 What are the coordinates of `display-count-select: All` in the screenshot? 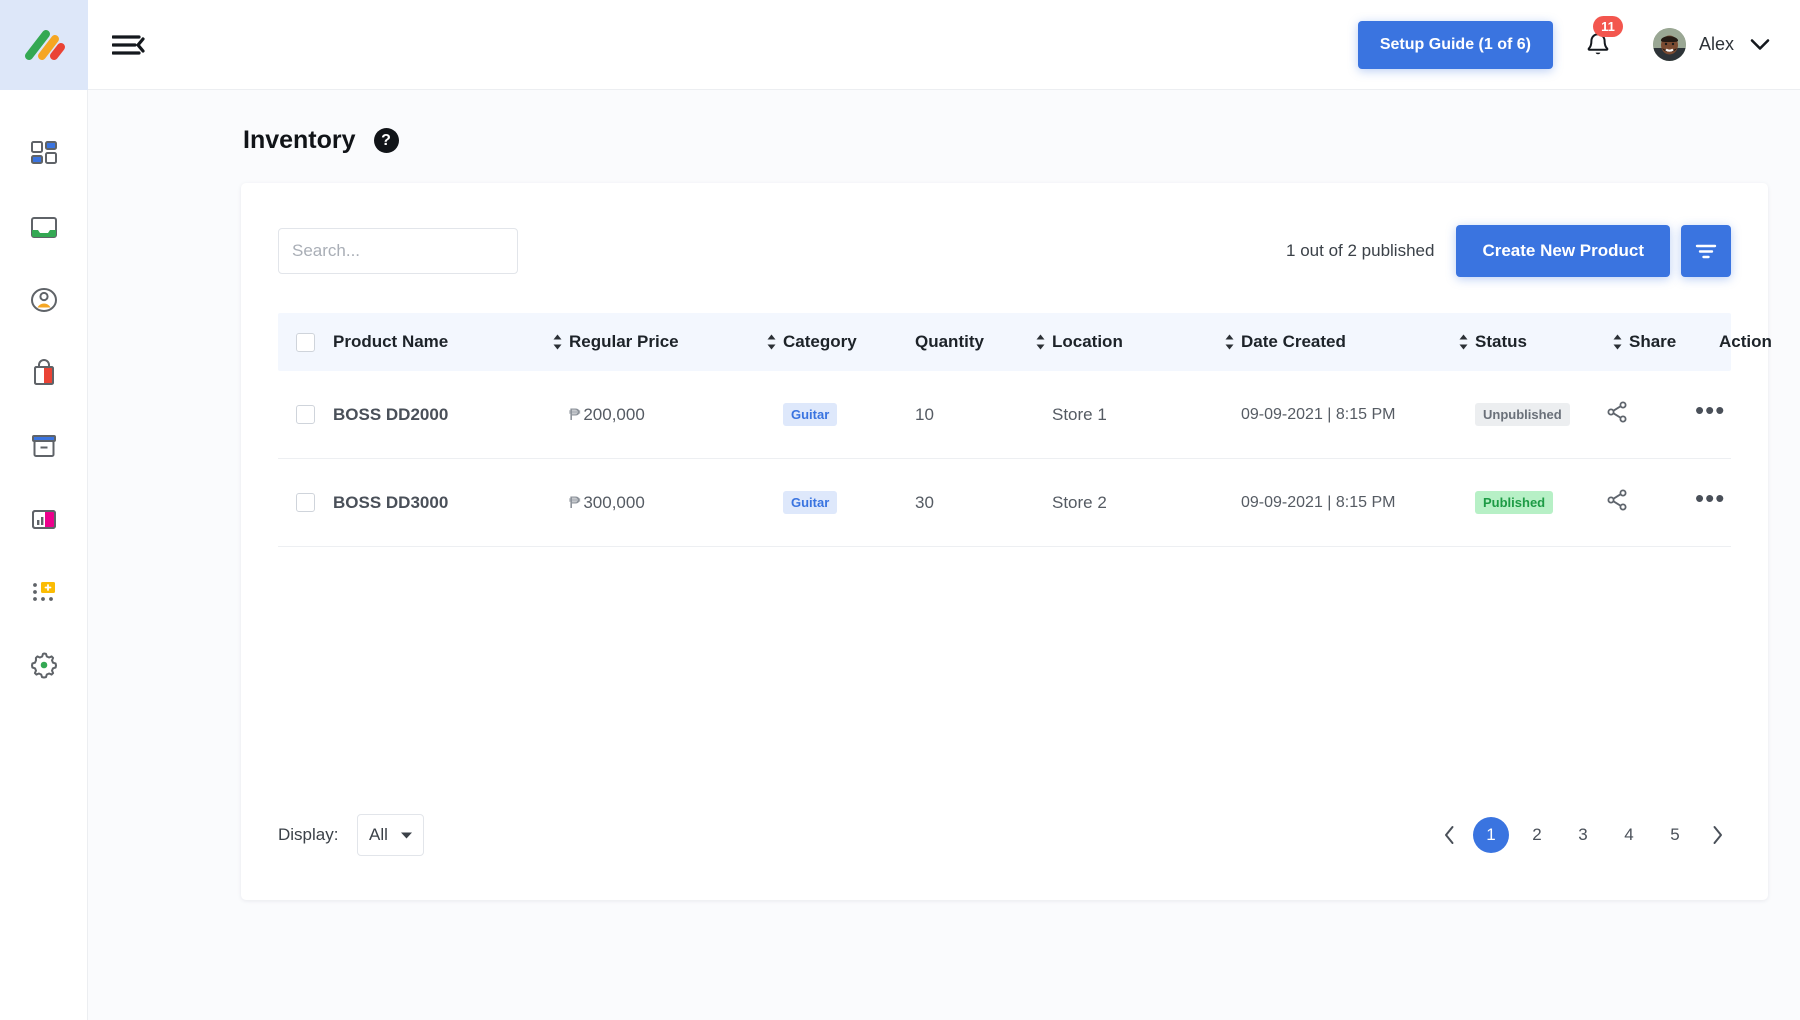 It's located at (391, 835).